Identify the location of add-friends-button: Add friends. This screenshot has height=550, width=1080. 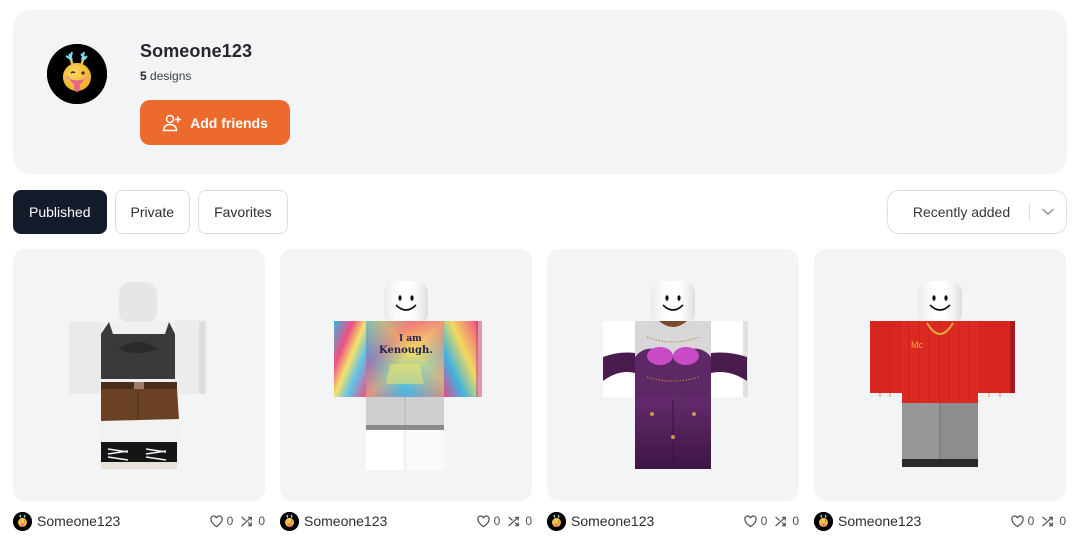
(215, 122).